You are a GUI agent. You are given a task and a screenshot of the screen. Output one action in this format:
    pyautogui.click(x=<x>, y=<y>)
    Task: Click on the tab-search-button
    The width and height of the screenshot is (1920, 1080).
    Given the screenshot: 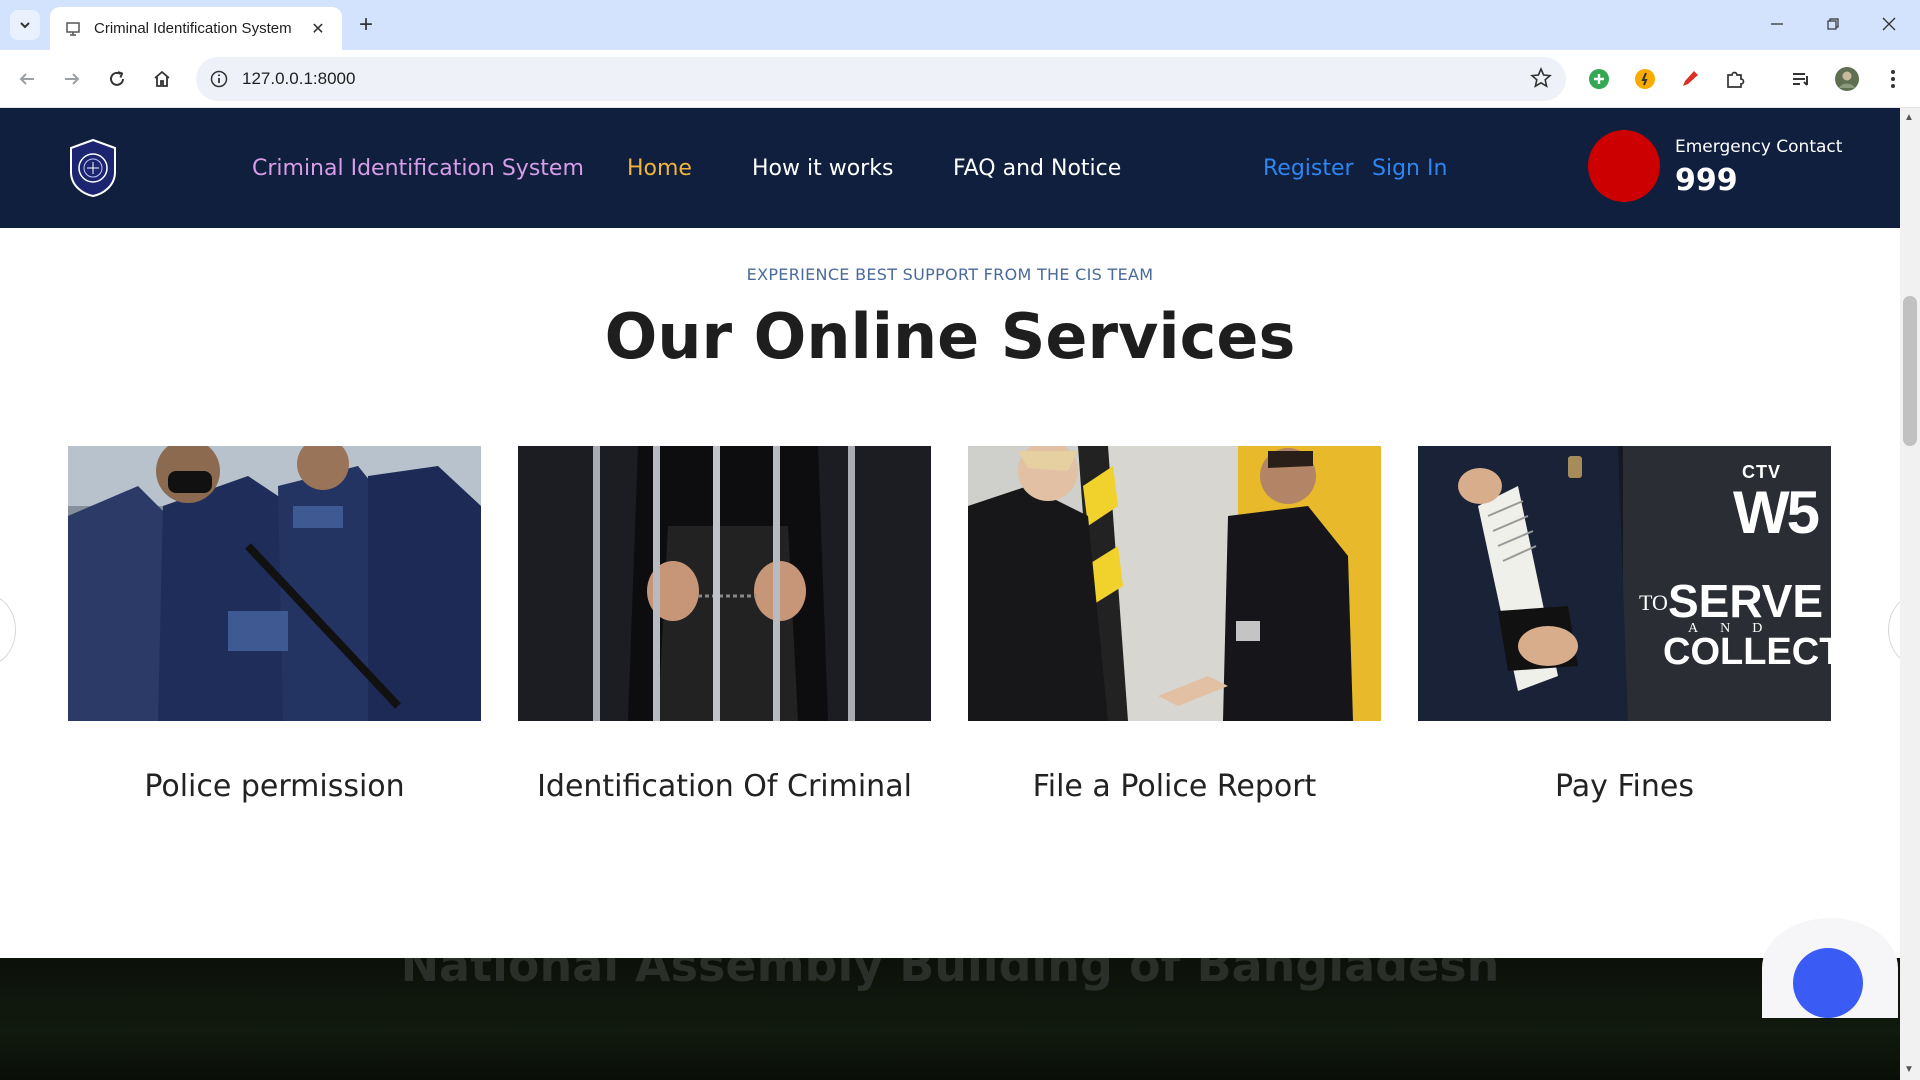 What is the action you would take?
    pyautogui.click(x=25, y=25)
    